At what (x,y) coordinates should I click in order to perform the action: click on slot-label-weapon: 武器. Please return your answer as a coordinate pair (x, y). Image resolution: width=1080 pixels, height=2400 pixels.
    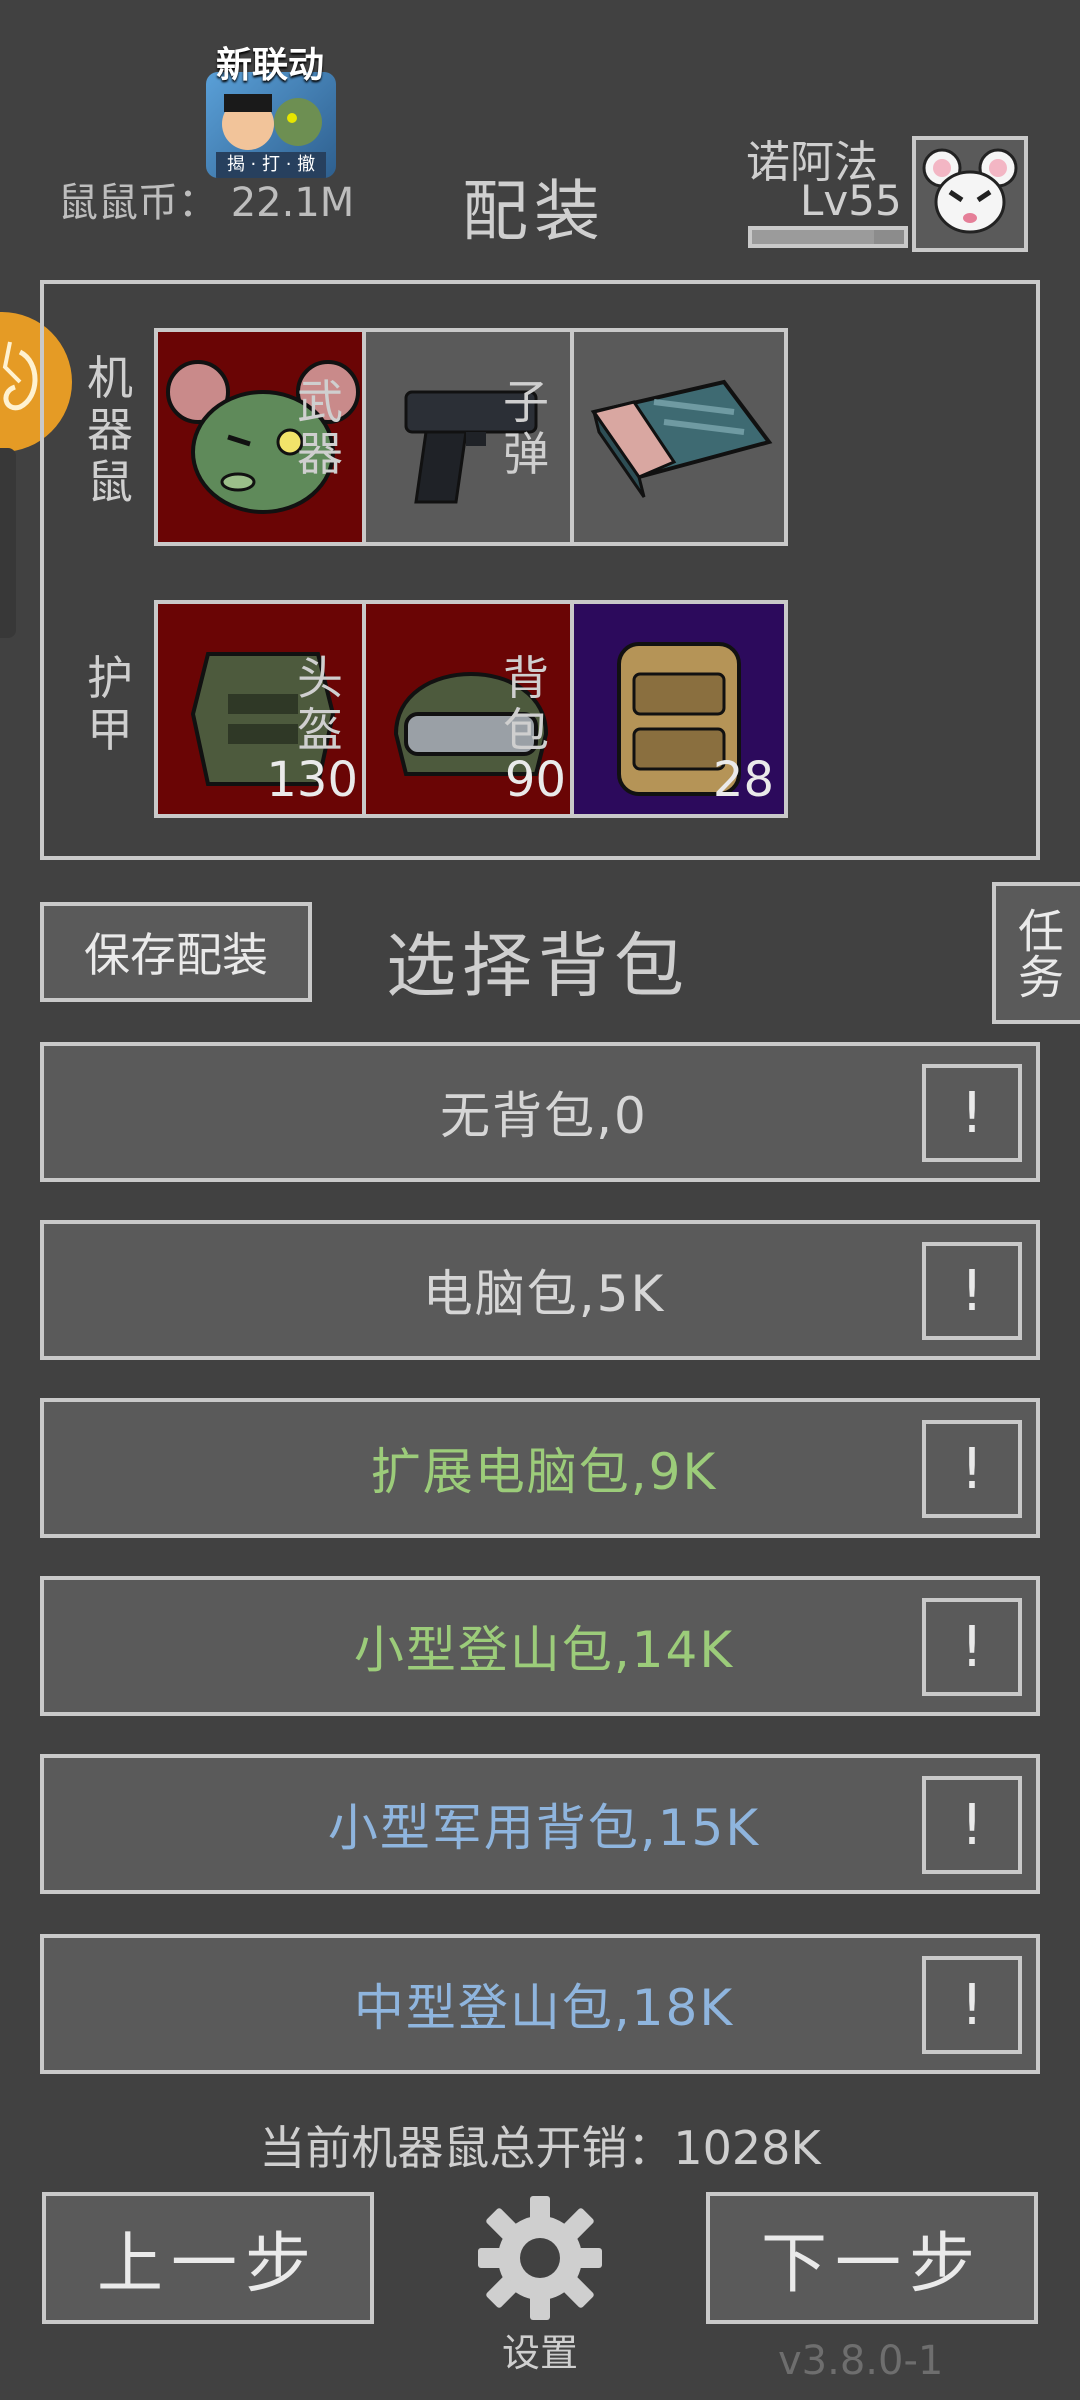
    Looking at the image, I should click on (320, 428).